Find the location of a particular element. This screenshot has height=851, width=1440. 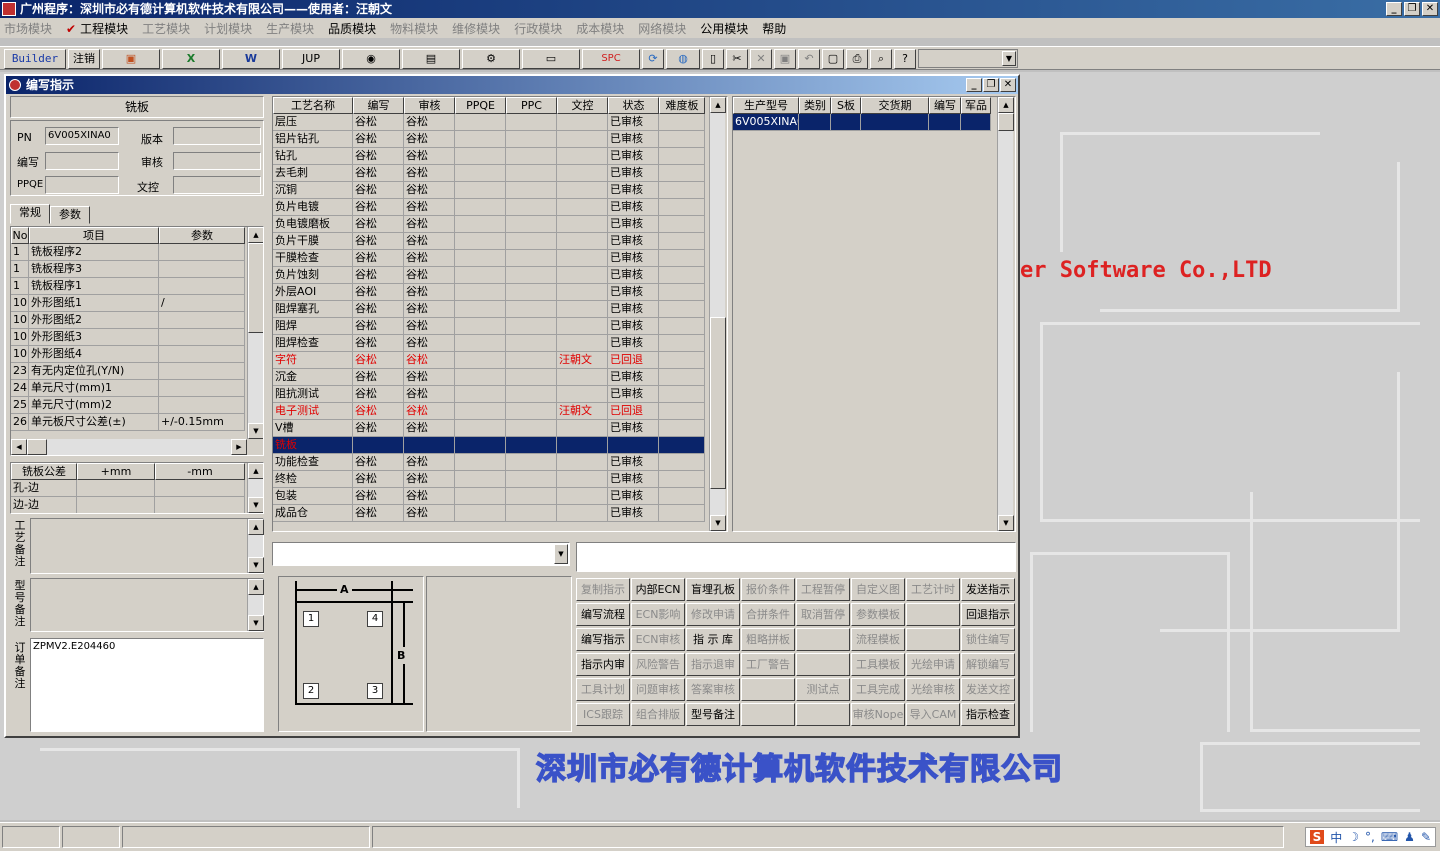

moon-icon: ☽ is located at coordinates (1353, 837).